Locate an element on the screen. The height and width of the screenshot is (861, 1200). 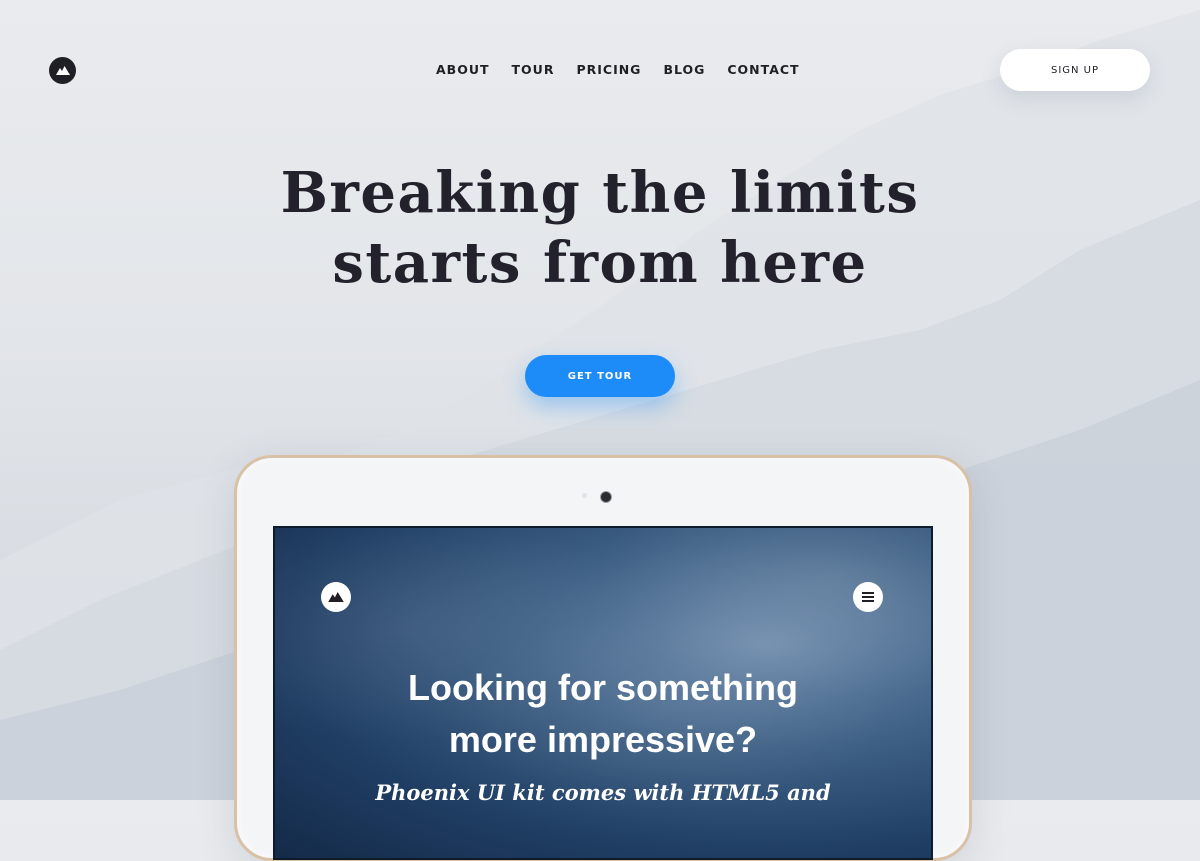
sign-up-button: SIGN UP is located at coordinates (1075, 70).